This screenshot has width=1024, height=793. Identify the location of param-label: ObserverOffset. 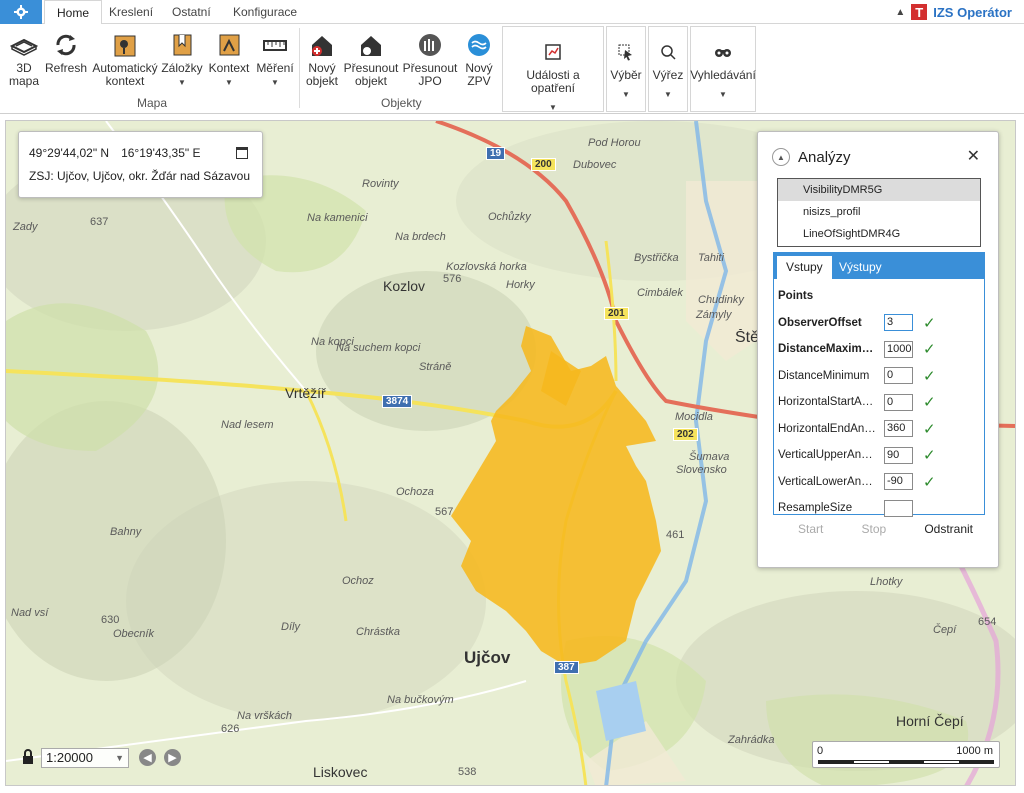
(820, 322).